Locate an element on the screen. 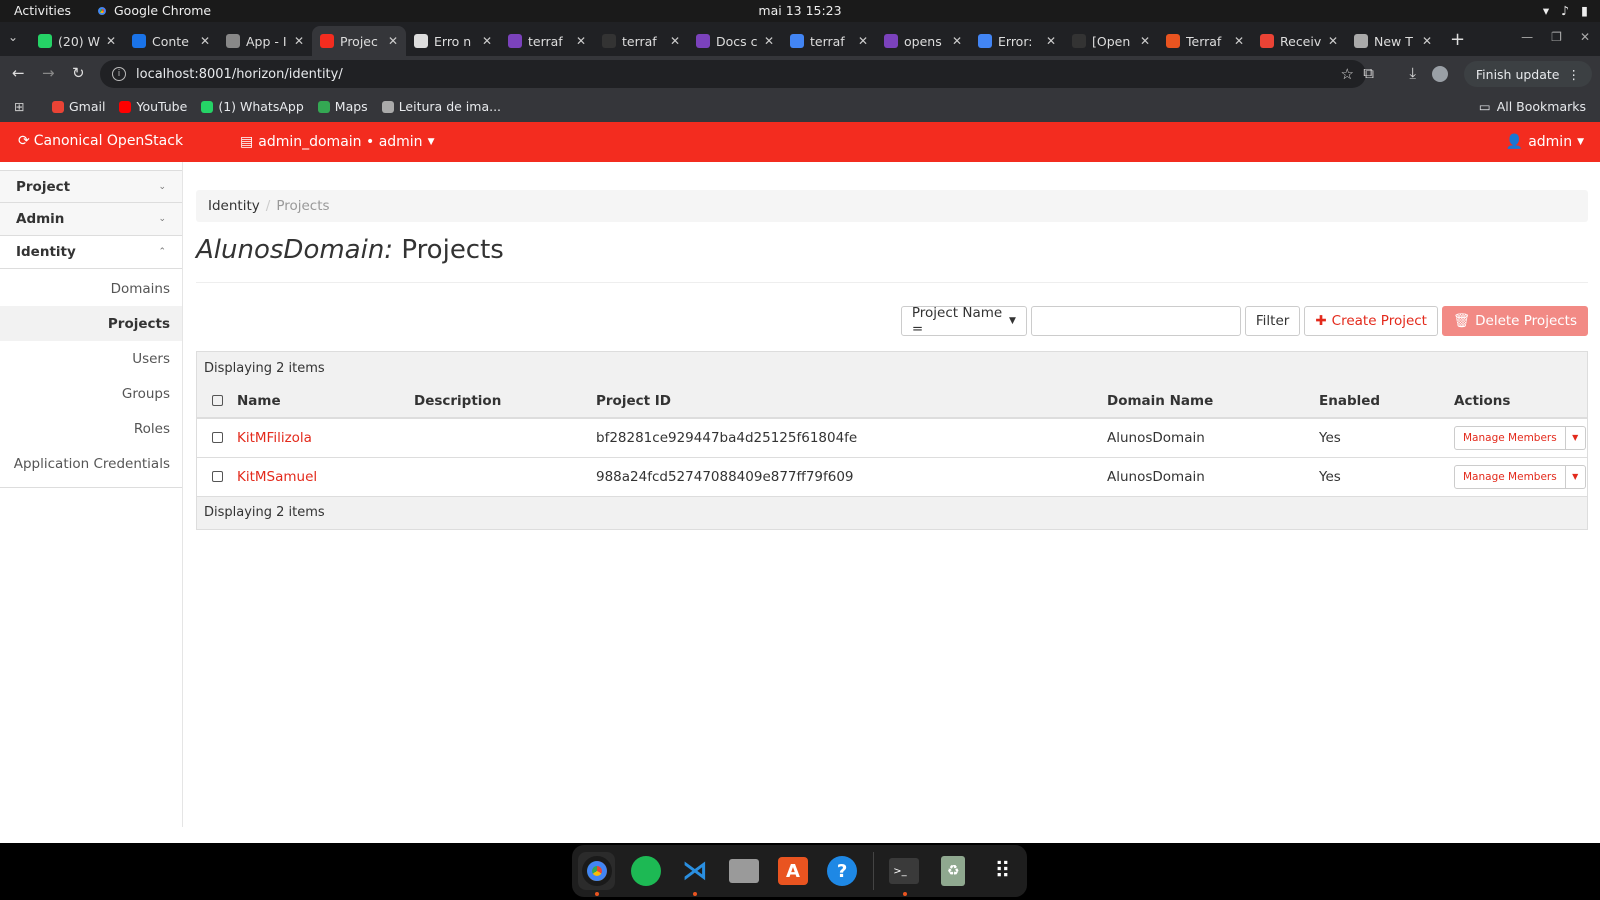  sidebar-panel-project: Project ⌄ is located at coordinates (91, 186).